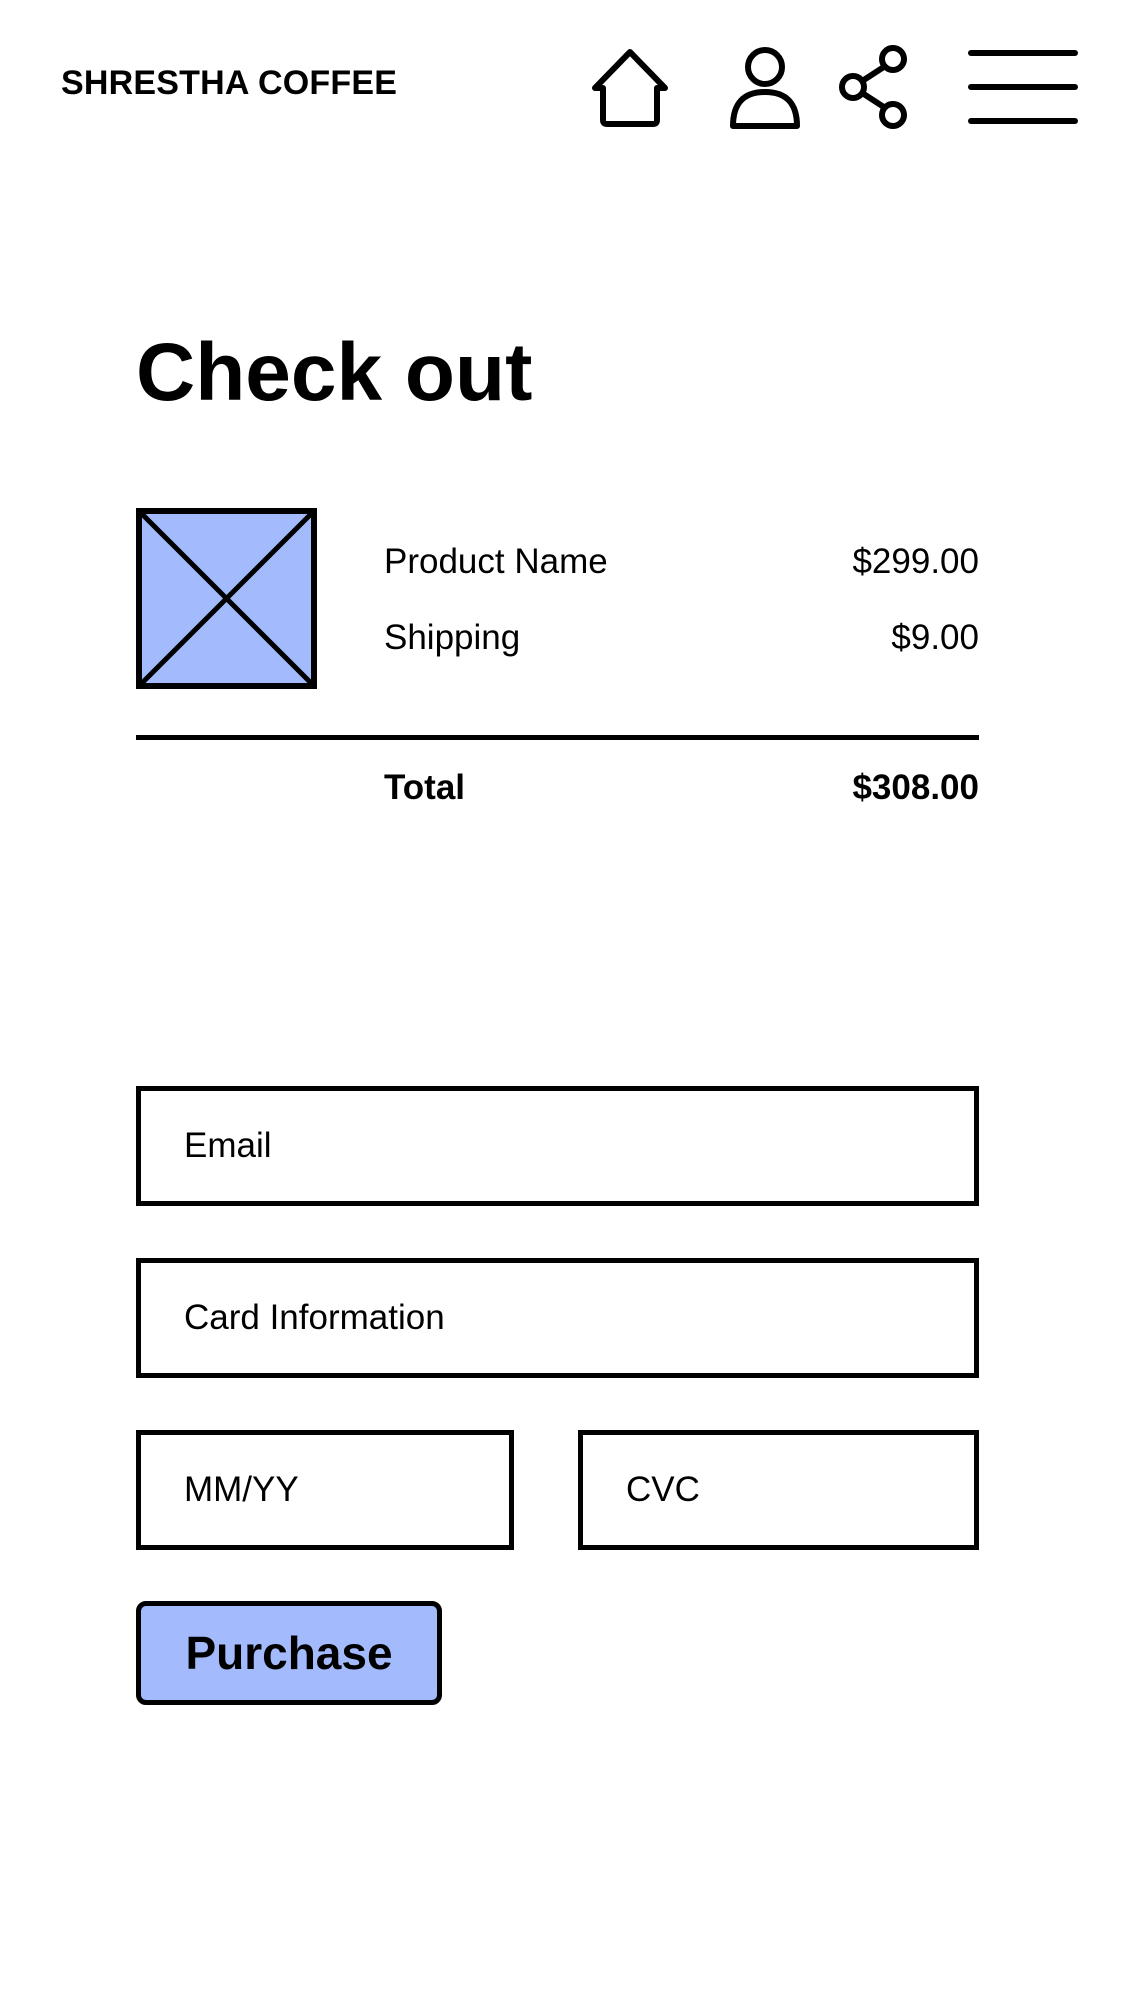 This screenshot has height=2001, width=1125. Describe the element at coordinates (1023, 87) in the screenshot. I see `menu-icon` at that location.